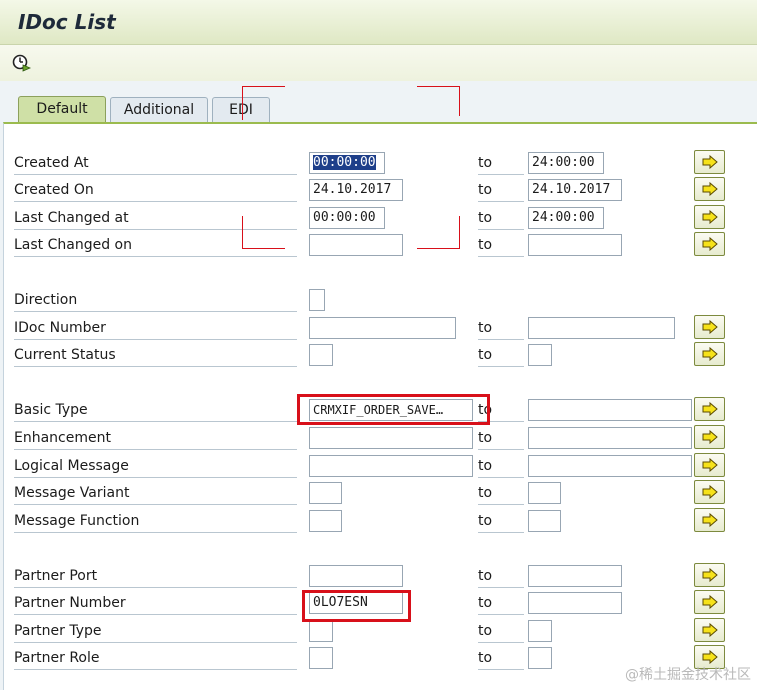 The height and width of the screenshot is (690, 757). What do you see at coordinates (62, 110) in the screenshot?
I see `tab-default: Default` at bounding box center [62, 110].